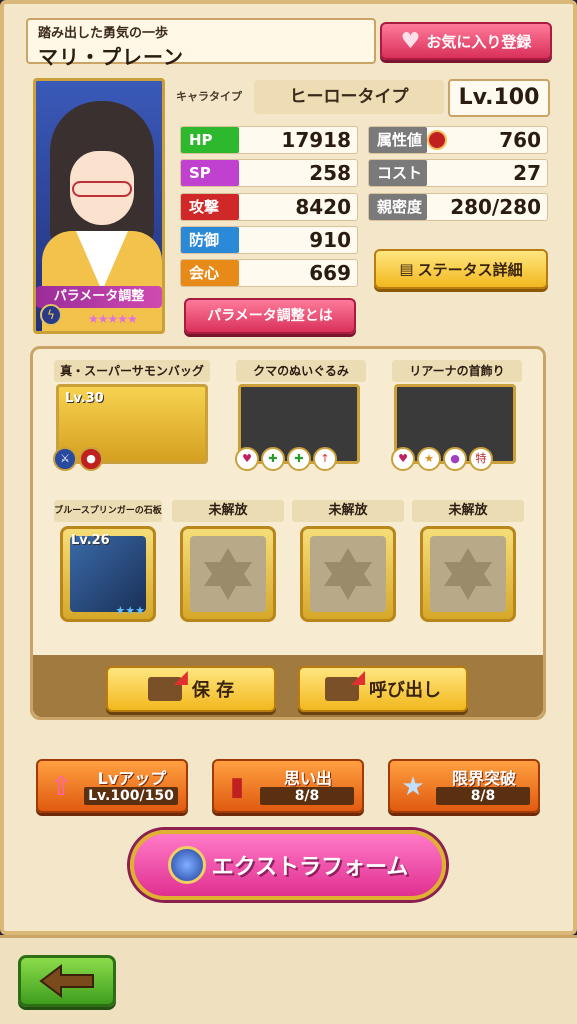  I want to click on save-button: 保 存, so click(191, 689).